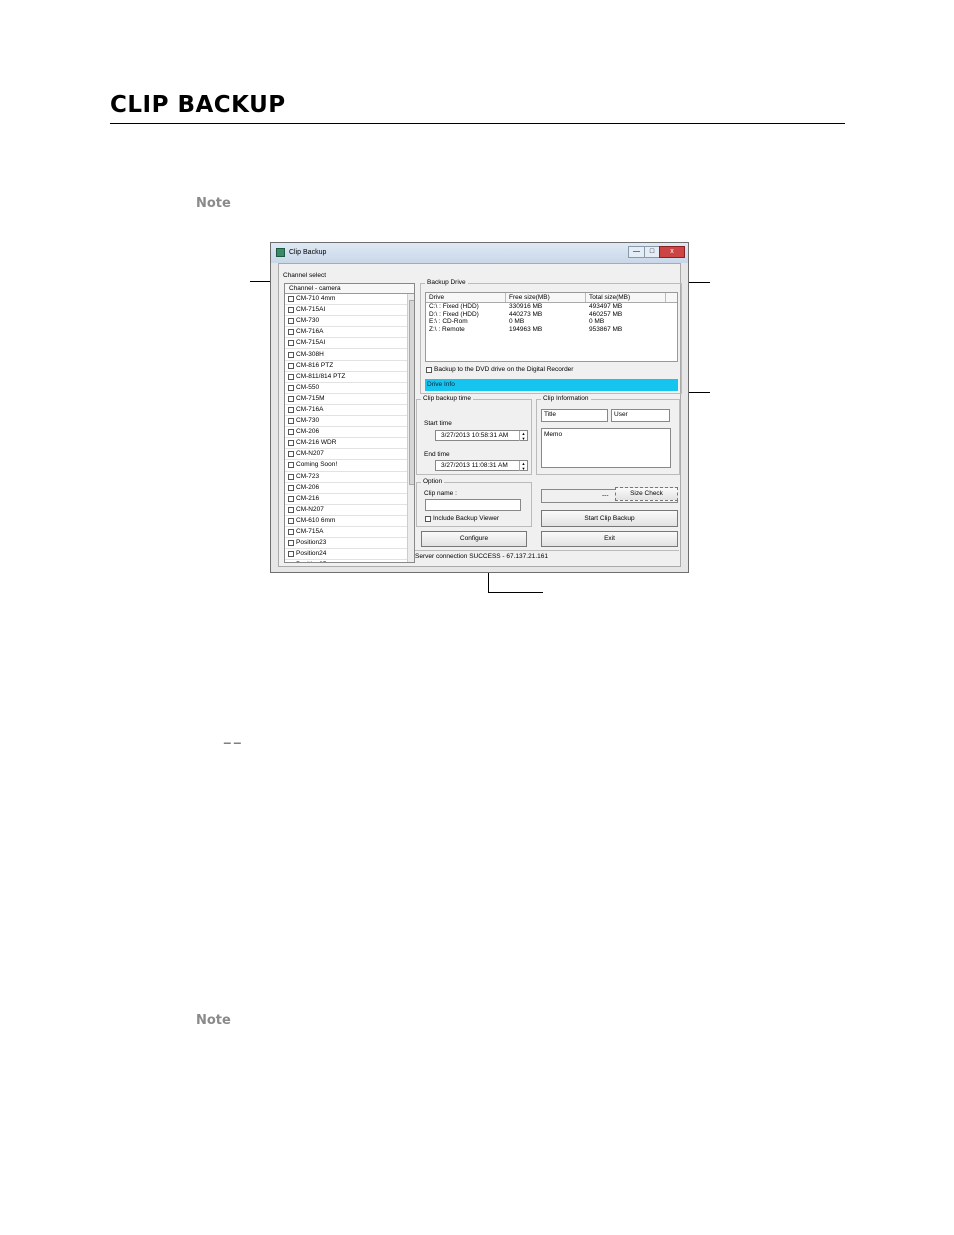 The height and width of the screenshot is (1235, 954). I want to click on channel-label: CM-610 6mm, so click(316, 520).